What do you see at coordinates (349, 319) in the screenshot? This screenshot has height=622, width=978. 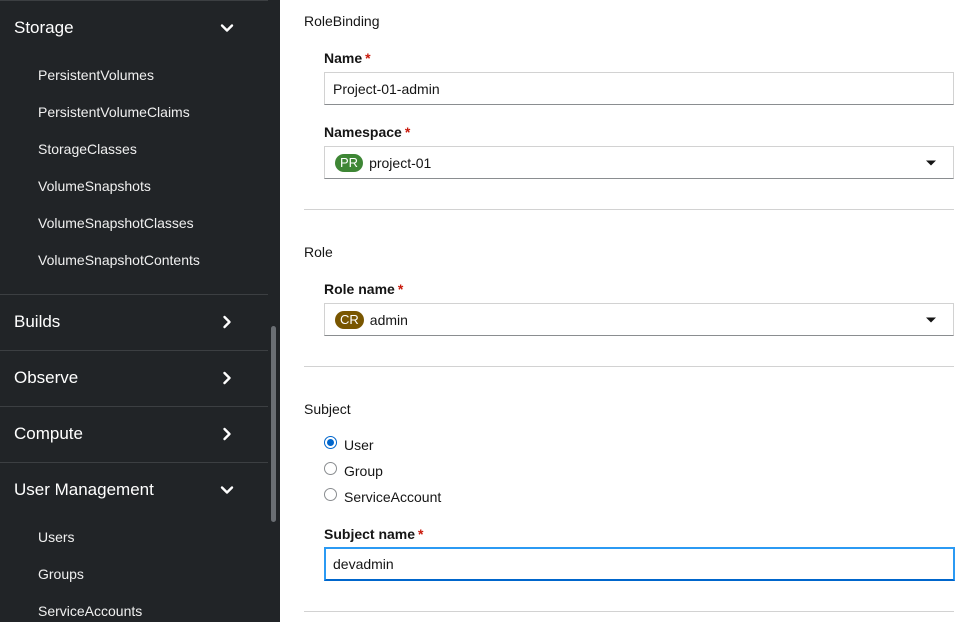 I see `role-badge: CR` at bounding box center [349, 319].